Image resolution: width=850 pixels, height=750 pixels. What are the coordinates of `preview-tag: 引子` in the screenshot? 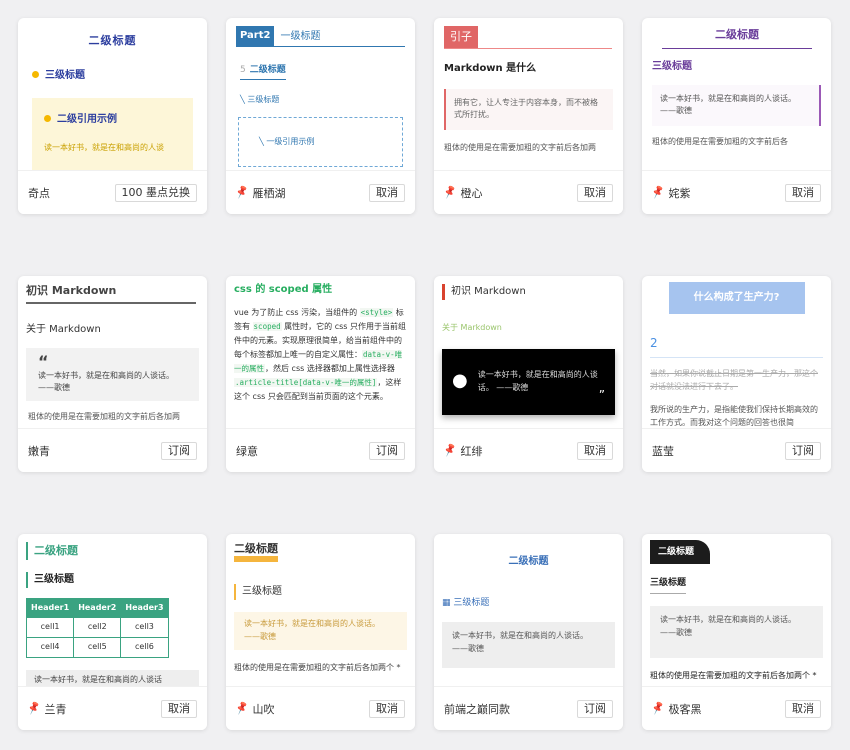 It's located at (528, 37).